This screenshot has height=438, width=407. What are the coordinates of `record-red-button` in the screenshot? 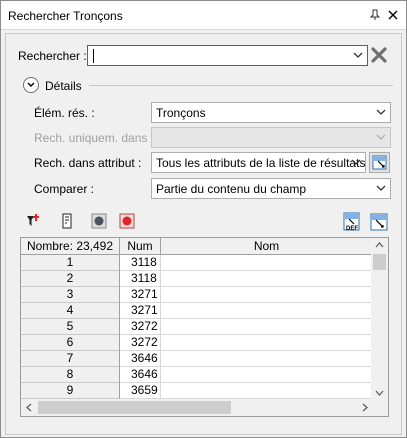 It's located at (127, 221).